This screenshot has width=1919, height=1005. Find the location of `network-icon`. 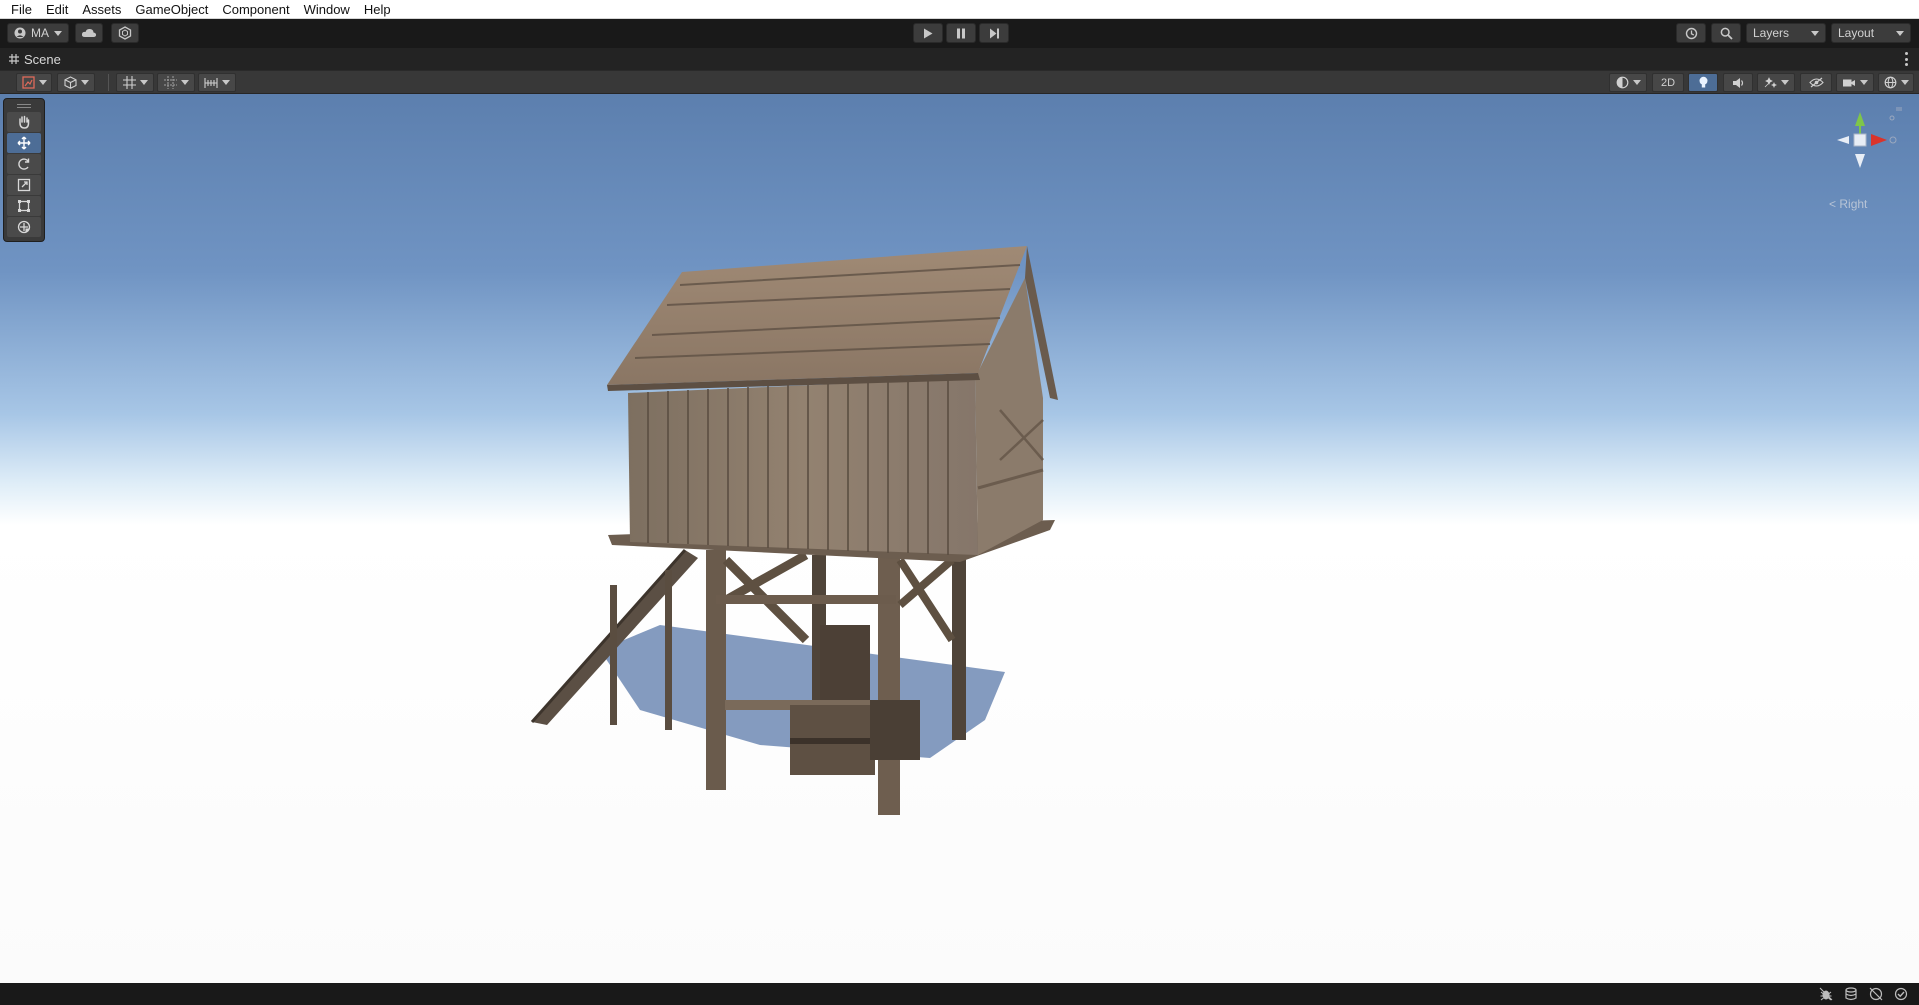

network-icon is located at coordinates (1876, 994).